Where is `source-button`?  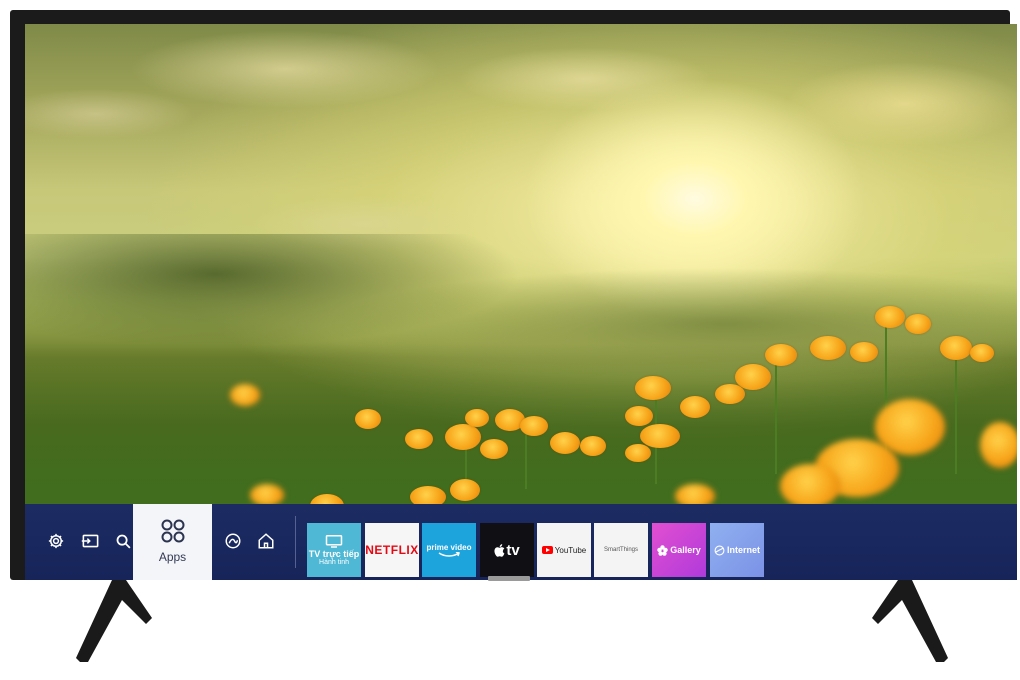
source-button is located at coordinates (90, 541).